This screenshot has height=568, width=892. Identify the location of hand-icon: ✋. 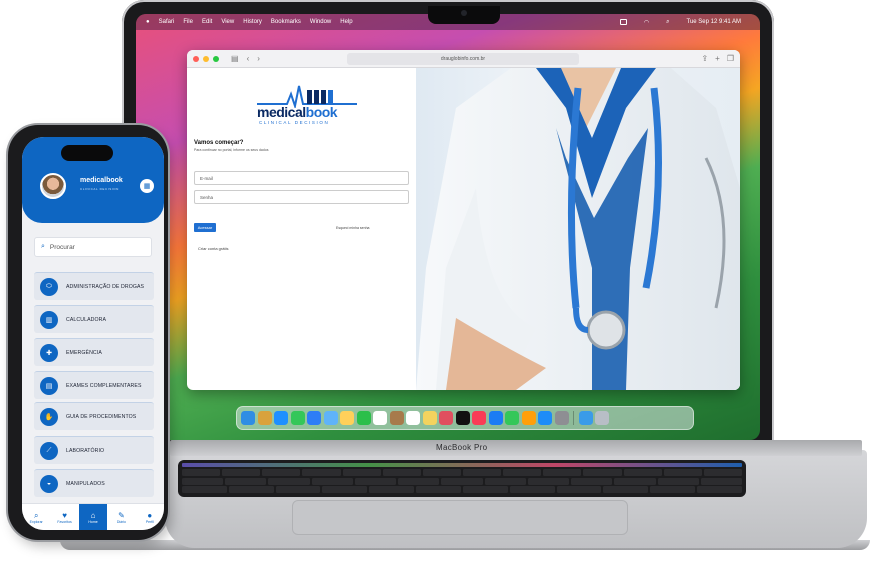
(49, 416).